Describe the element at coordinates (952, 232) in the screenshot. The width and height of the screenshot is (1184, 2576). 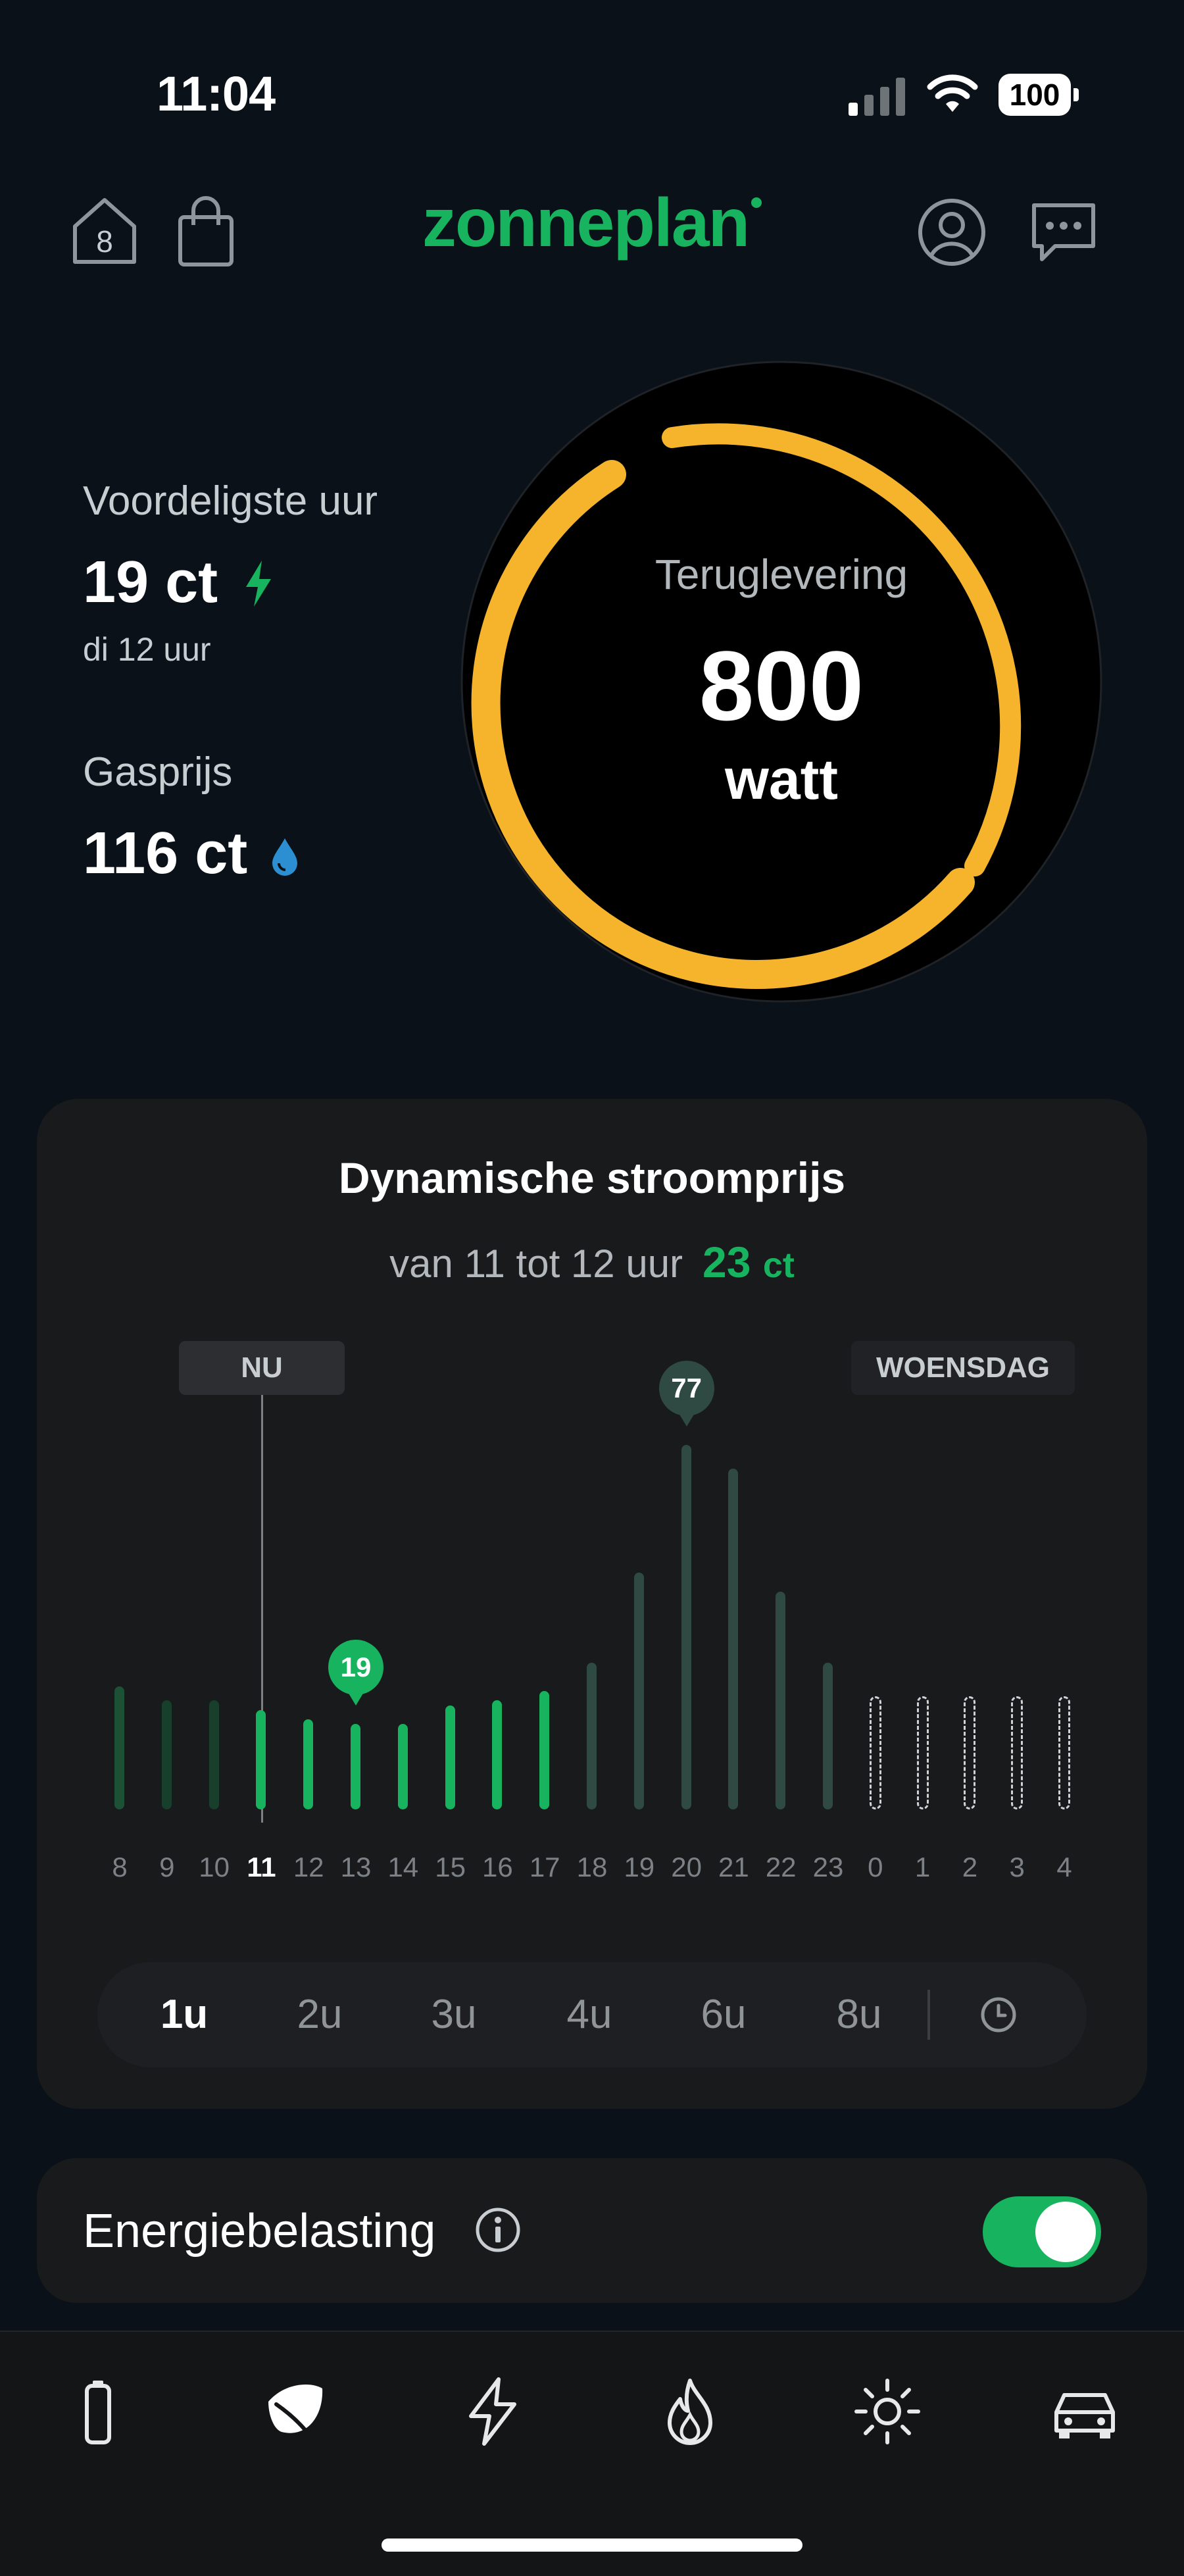
I see `account-icon` at that location.